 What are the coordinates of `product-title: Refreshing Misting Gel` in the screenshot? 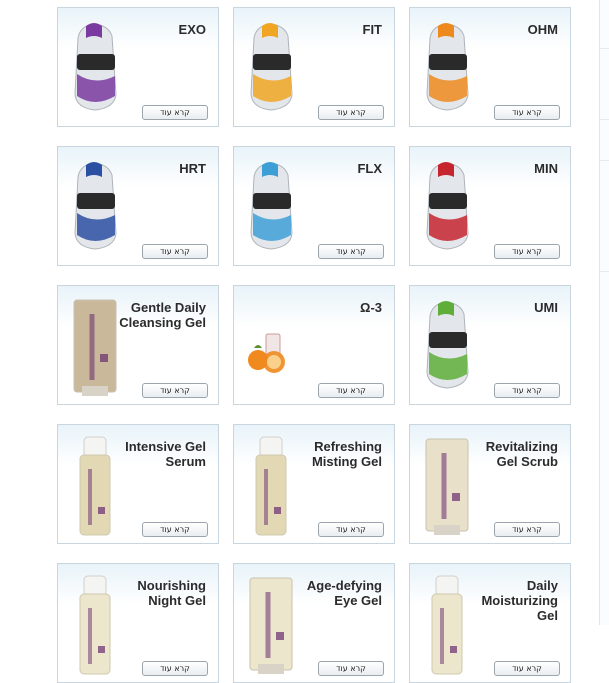 It's located at (336, 454).